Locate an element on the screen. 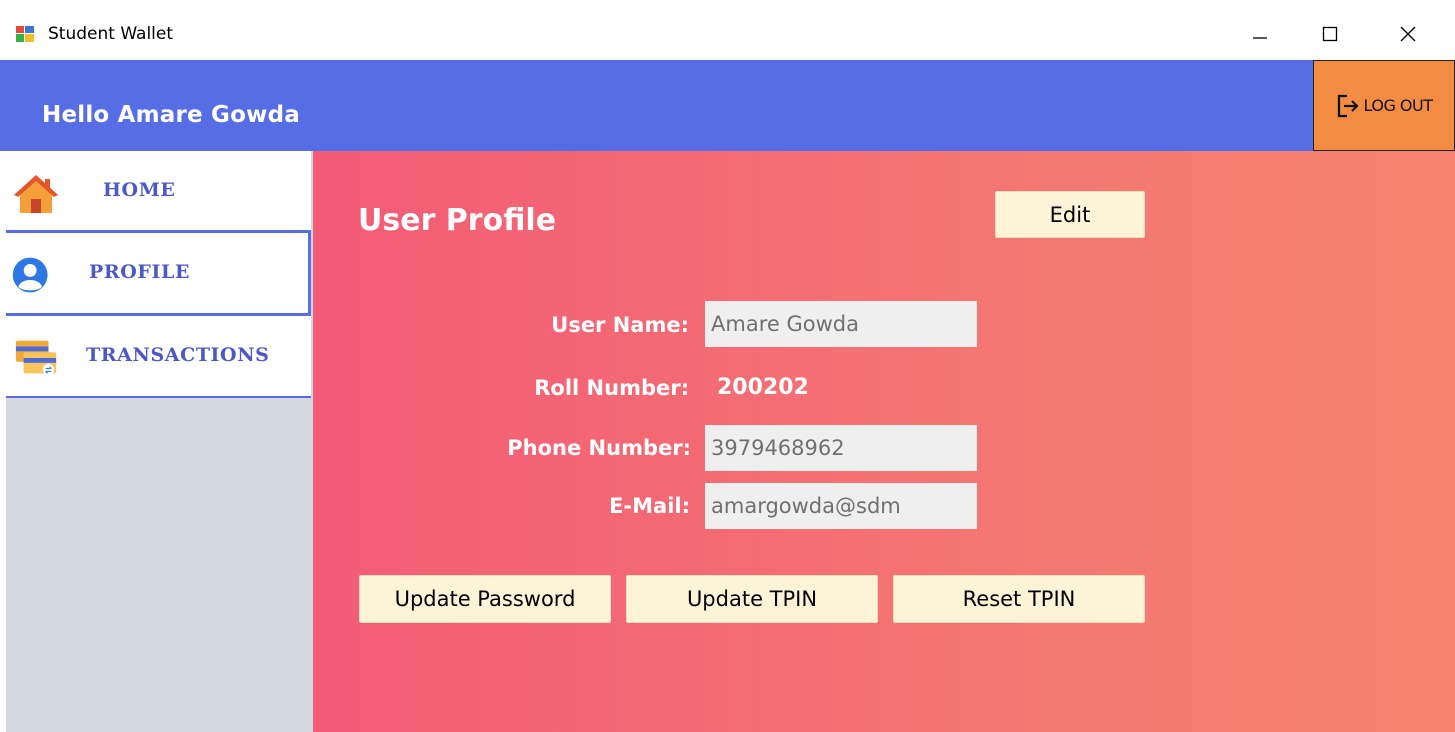  home-icon is located at coordinates (36, 194).